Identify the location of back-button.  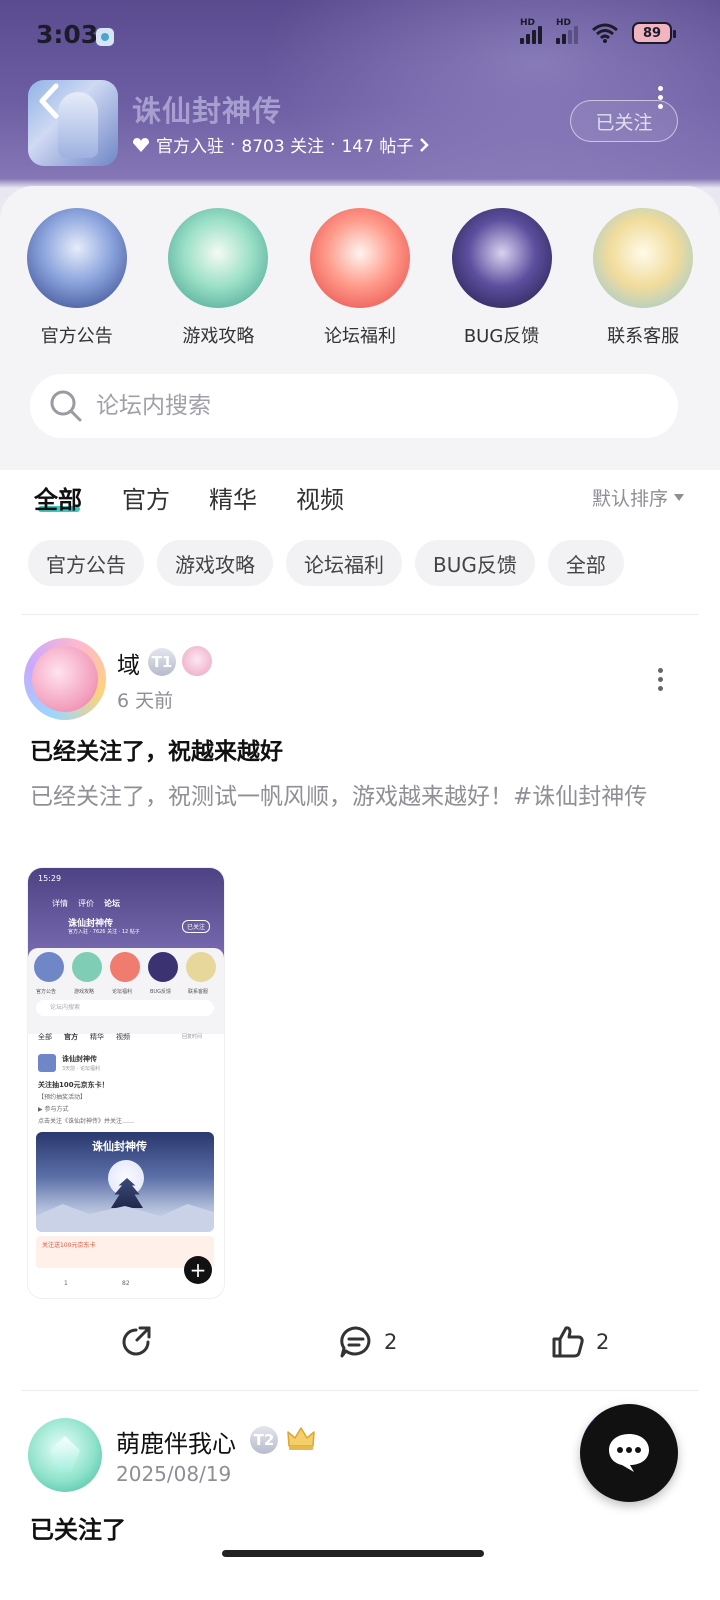
(51, 102).